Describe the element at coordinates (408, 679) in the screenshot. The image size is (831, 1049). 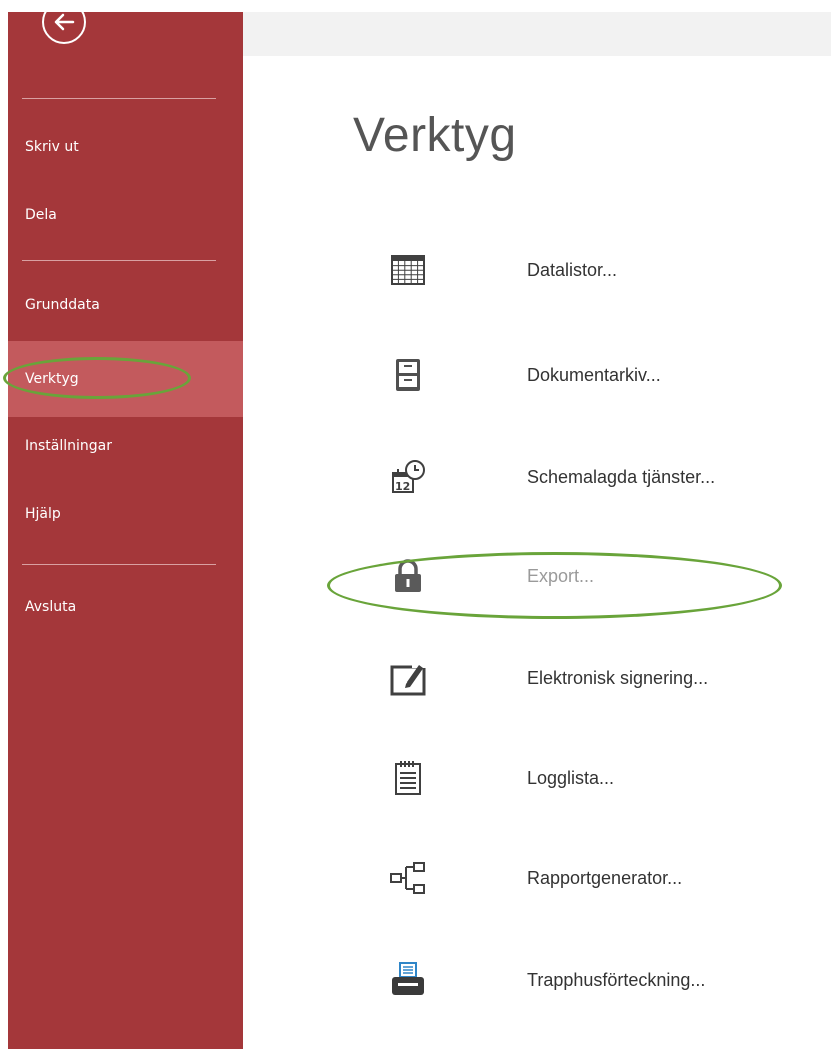
I see `signature-icon` at that location.